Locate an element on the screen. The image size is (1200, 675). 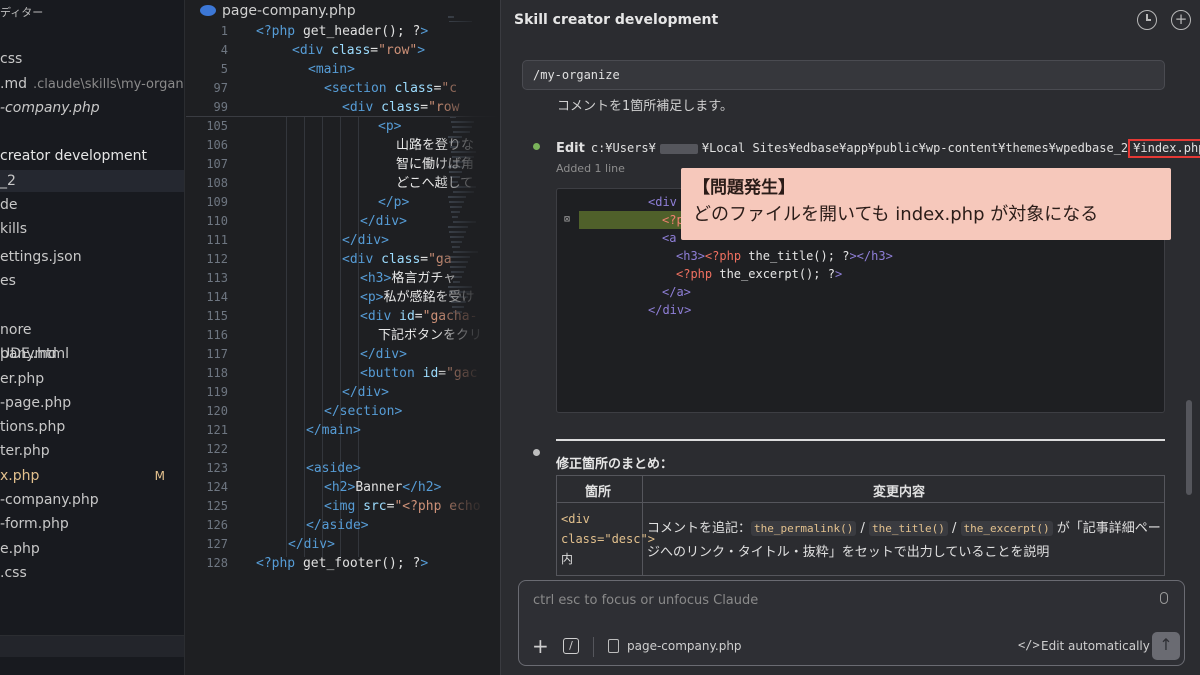
explorer-item-label: nore is located at coordinates (16, 330).